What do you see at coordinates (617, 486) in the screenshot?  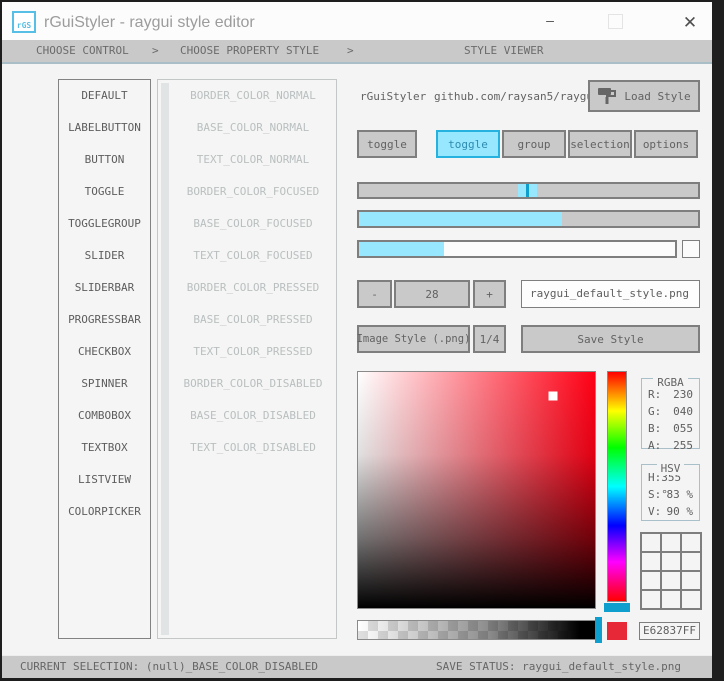 I see `hue-bar` at bounding box center [617, 486].